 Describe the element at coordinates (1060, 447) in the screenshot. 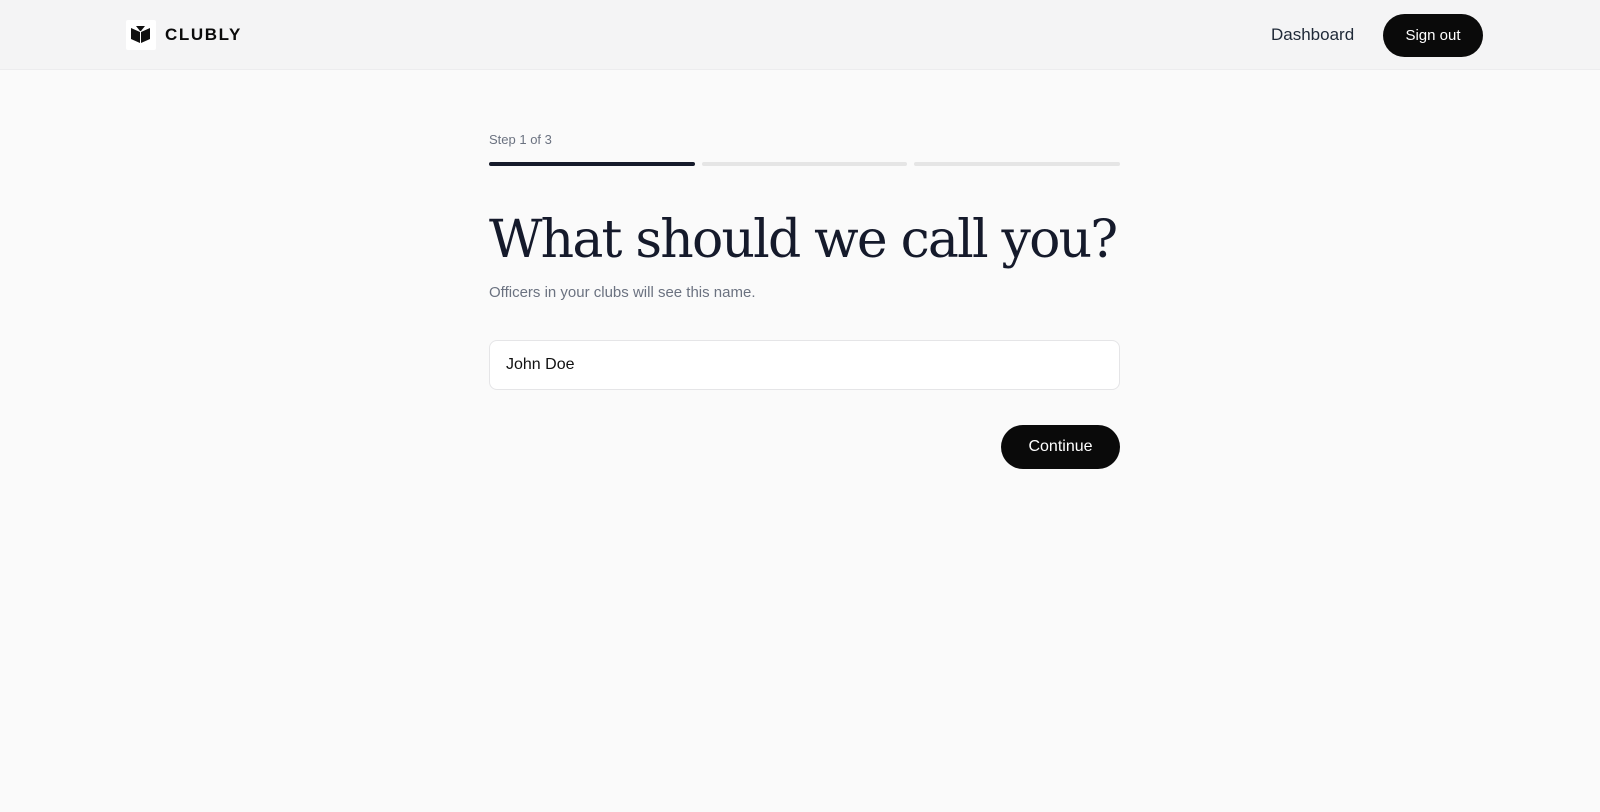

I see `continue-button: Continue` at that location.